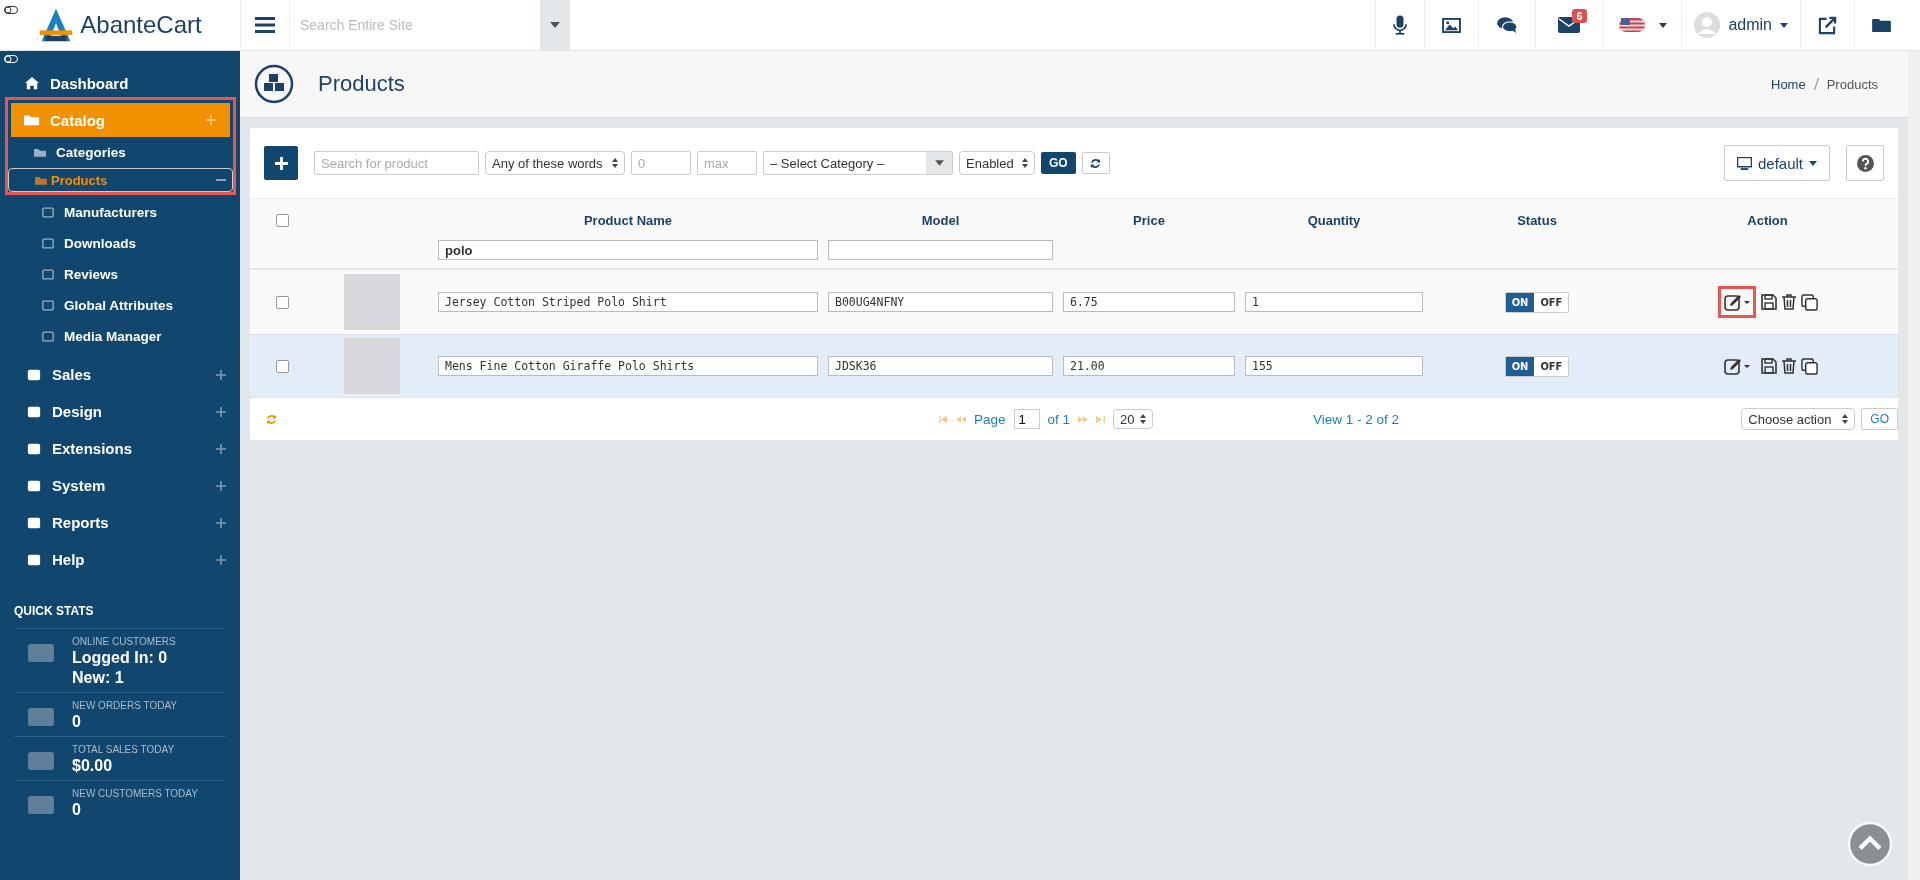  I want to click on stat-label: ONLINE CUSTOMERS, so click(124, 641).